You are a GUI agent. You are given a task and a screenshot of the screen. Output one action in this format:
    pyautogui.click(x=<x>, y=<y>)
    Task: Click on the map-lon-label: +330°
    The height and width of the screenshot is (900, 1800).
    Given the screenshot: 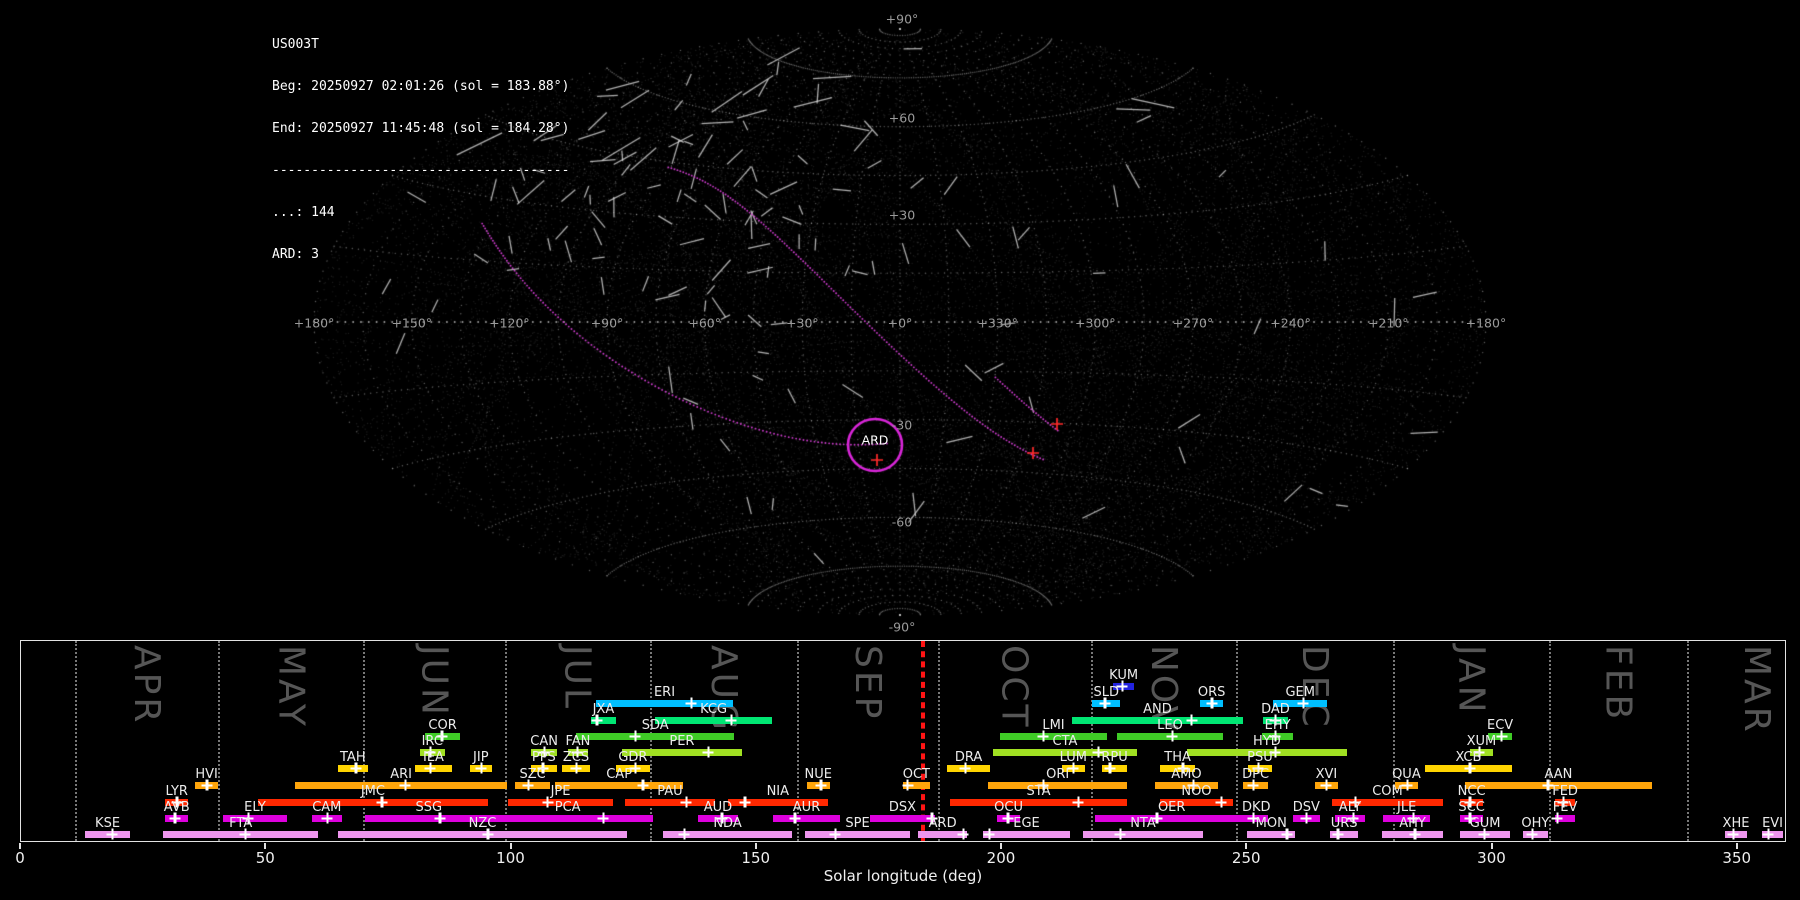 What is the action you would take?
    pyautogui.click(x=997, y=323)
    